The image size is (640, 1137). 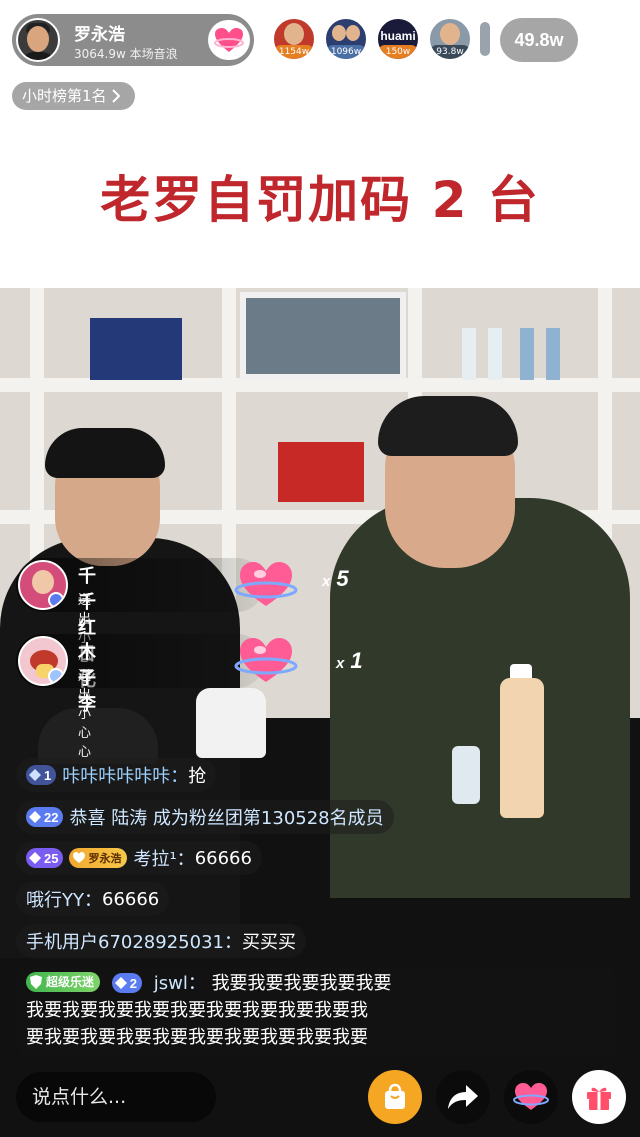 What do you see at coordinates (36, 982) in the screenshot?
I see `shield-icon` at bounding box center [36, 982].